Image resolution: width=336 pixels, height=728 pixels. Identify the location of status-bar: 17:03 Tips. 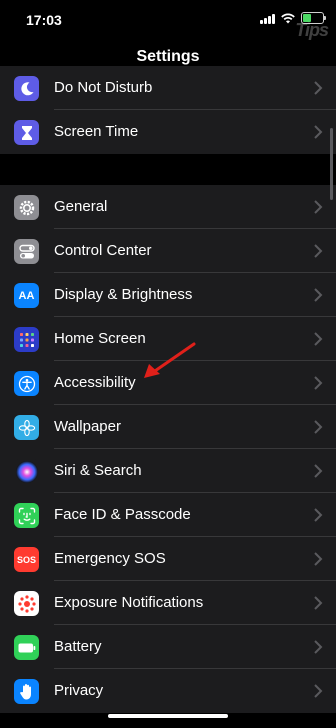
(168, 20).